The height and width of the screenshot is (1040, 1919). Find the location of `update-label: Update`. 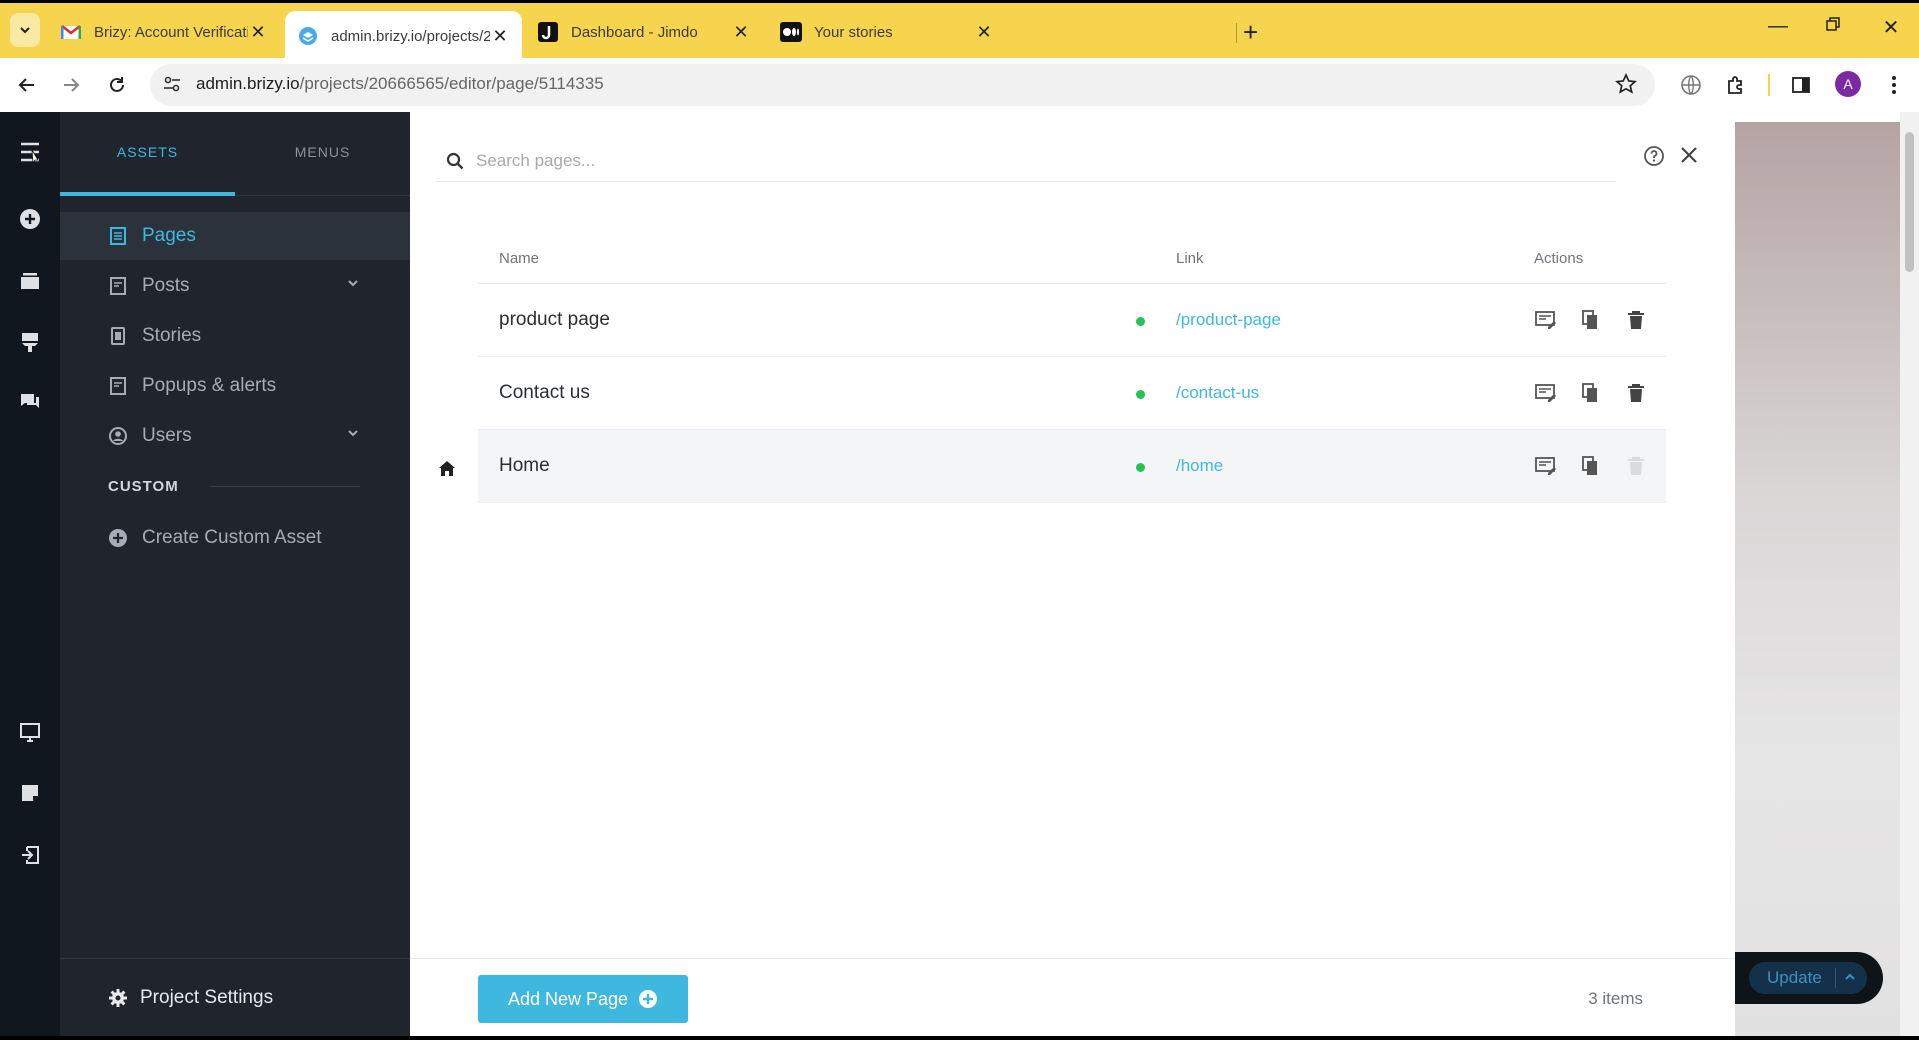

update-label: Update is located at coordinates (1794, 977).